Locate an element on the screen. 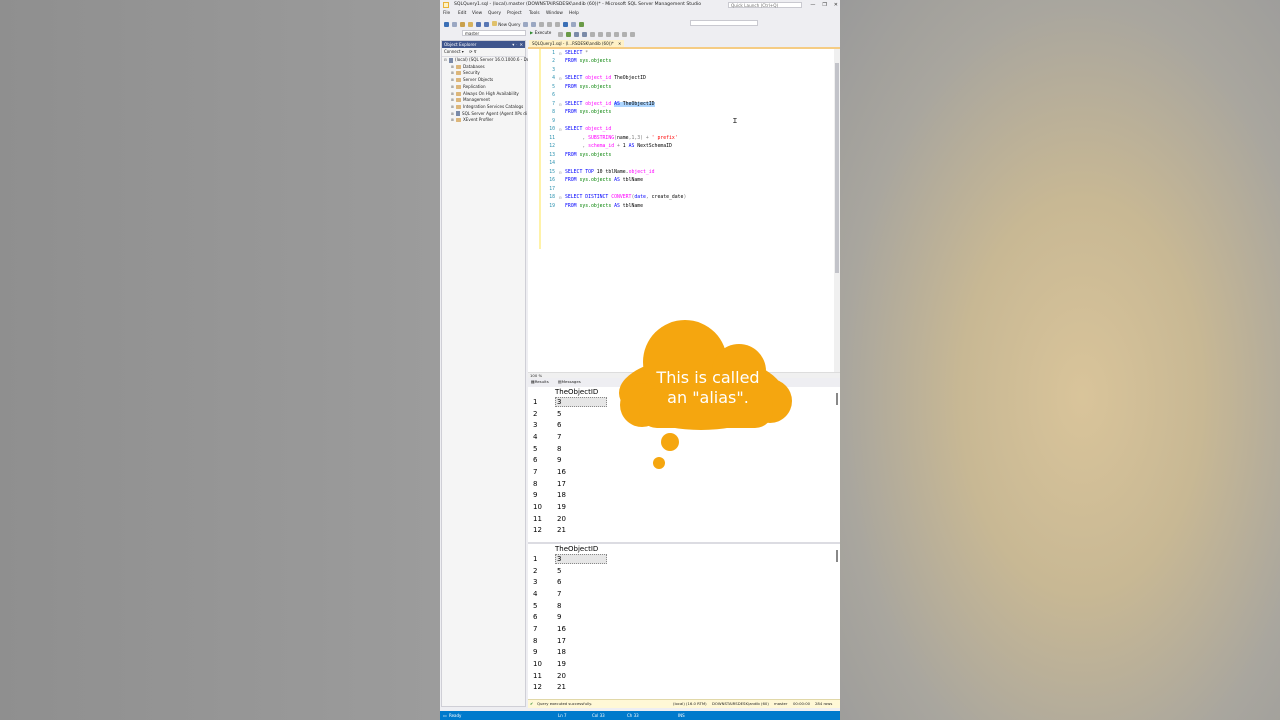 This screenshot has width=1280, height=720. display-plan-icon is located at coordinates (576, 34).